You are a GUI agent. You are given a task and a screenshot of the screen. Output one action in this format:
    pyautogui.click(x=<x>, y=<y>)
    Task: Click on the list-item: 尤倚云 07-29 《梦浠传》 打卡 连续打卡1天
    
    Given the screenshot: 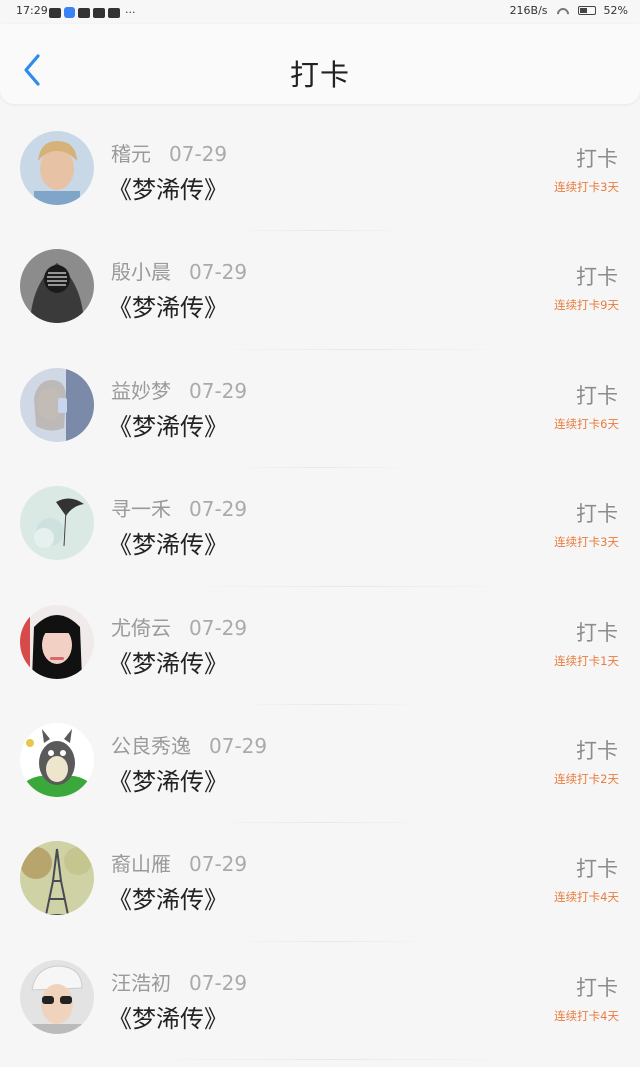 What is the action you would take?
    pyautogui.click(x=320, y=646)
    